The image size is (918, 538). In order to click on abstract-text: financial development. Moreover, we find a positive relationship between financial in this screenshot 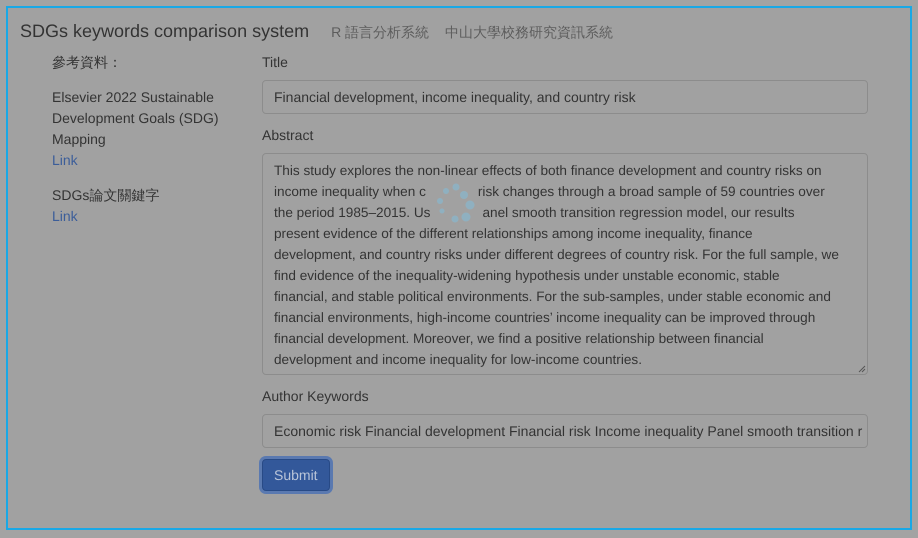, I will do `click(519, 338)`.